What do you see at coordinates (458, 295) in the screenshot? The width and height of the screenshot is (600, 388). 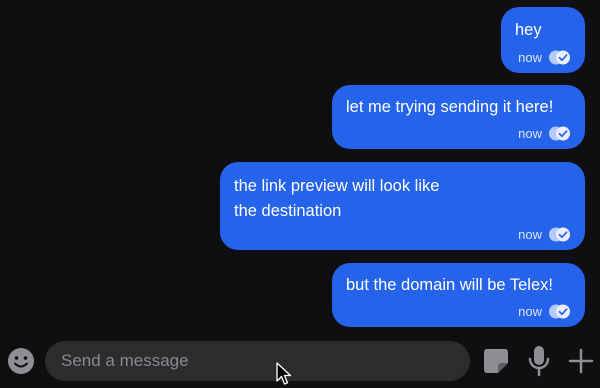 I see `message-bubble: but the domain will be Telex! now` at bounding box center [458, 295].